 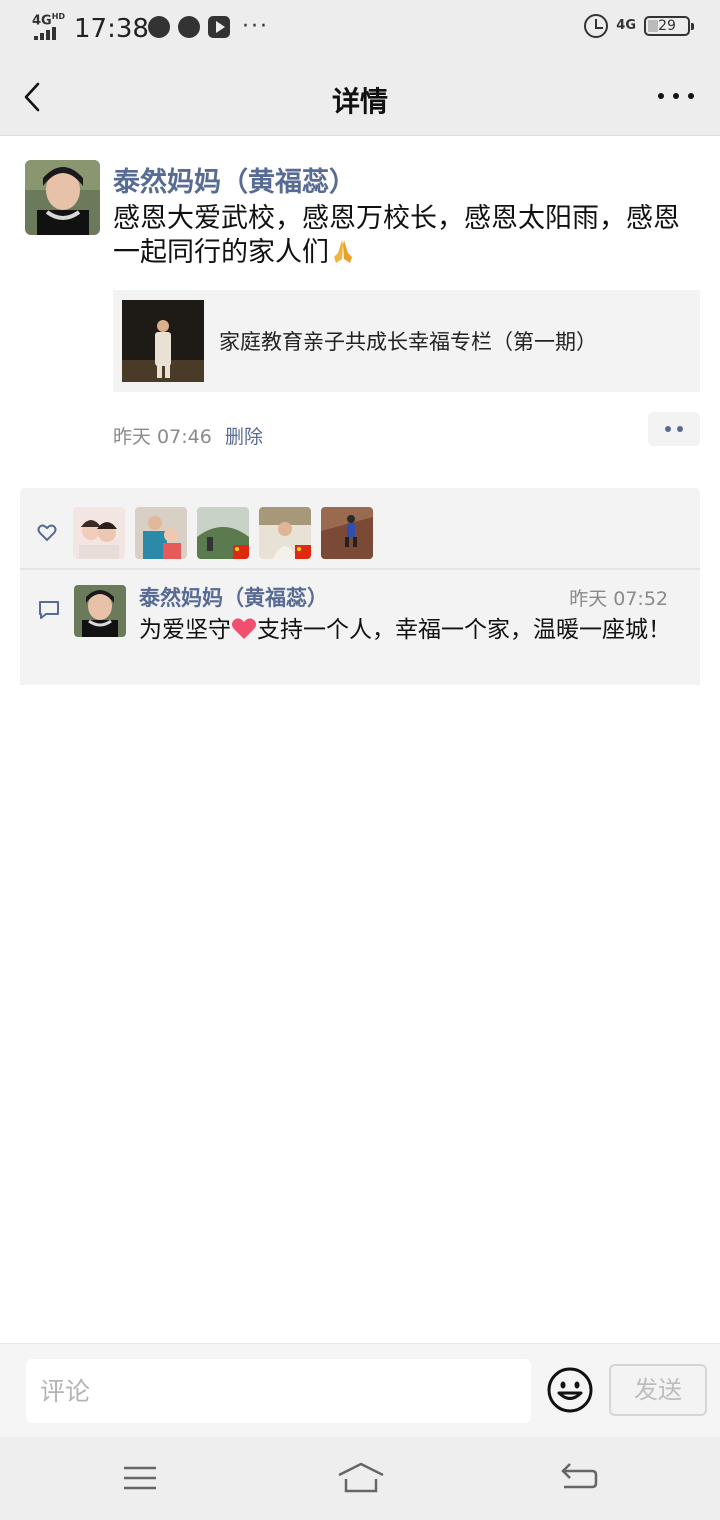 I want to click on alarm-icon, so click(x=596, y=26).